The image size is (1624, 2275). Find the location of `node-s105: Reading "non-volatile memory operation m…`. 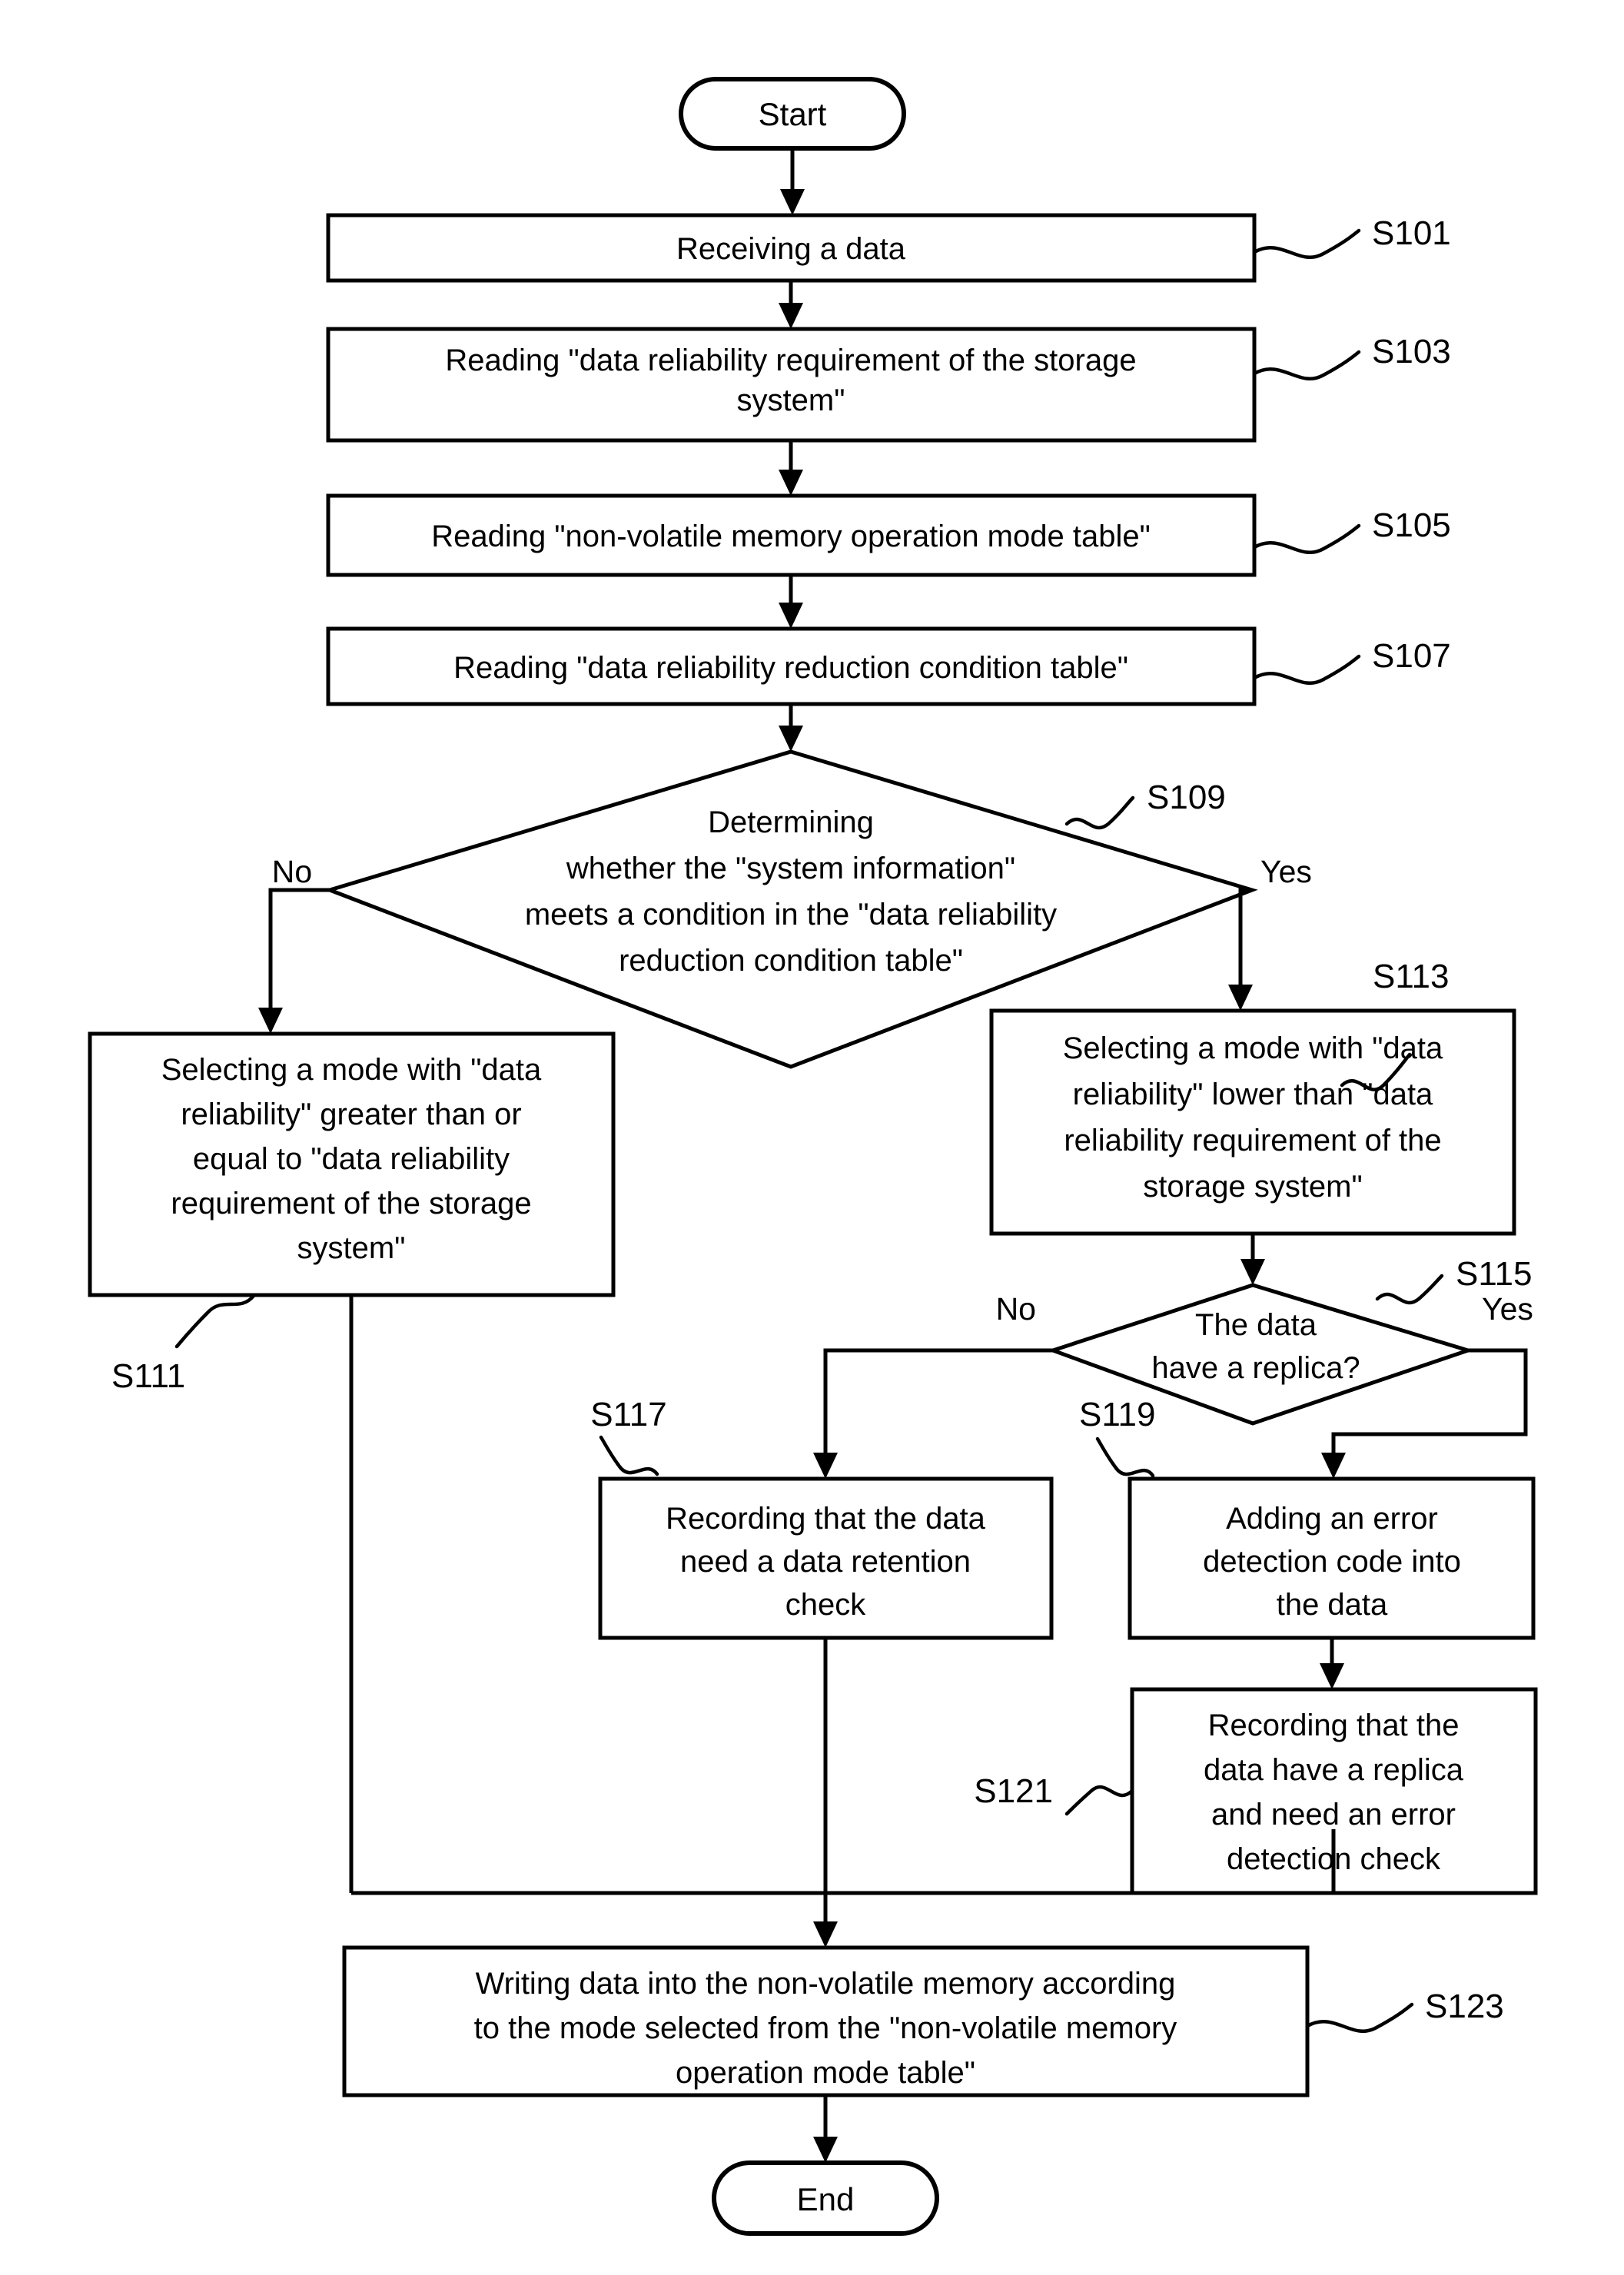

node-s105: Reading "non-volatile memory operation m… is located at coordinates (792, 535).